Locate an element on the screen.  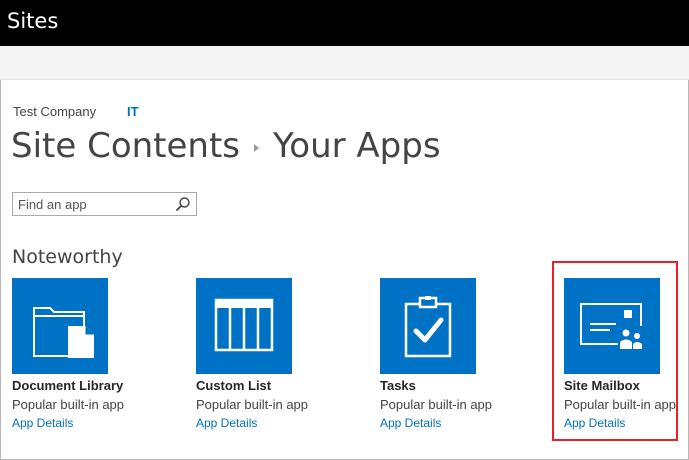
tasks-icon is located at coordinates (428, 327).